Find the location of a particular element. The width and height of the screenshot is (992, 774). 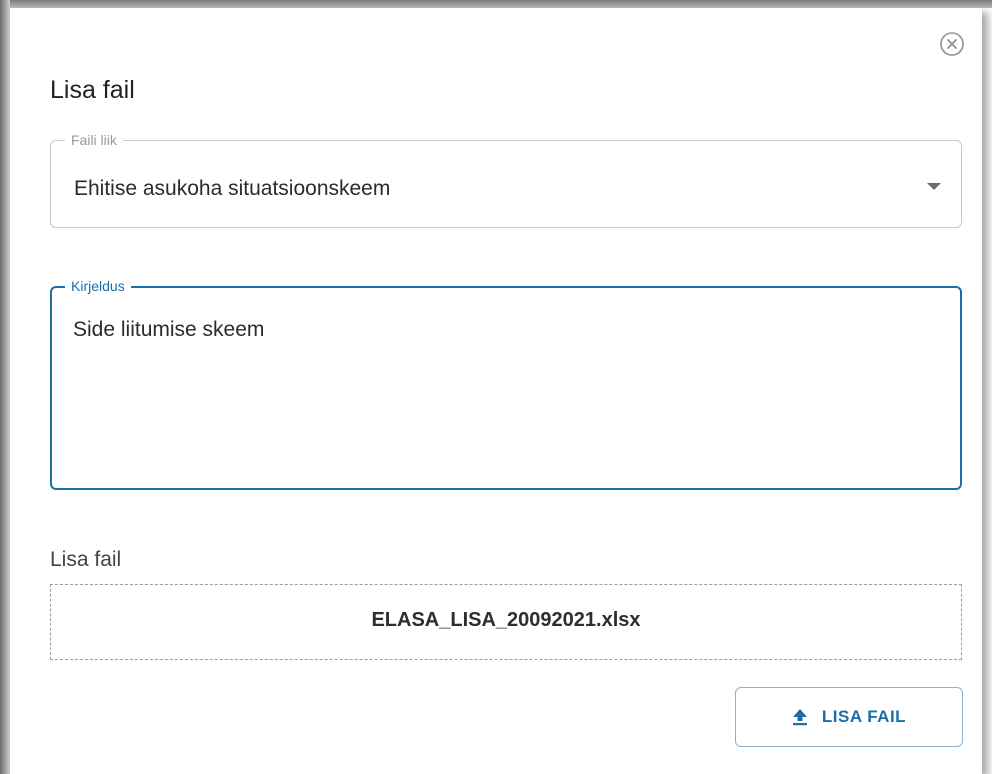

add-file-button-label: LISA FAIL is located at coordinates (864, 716).